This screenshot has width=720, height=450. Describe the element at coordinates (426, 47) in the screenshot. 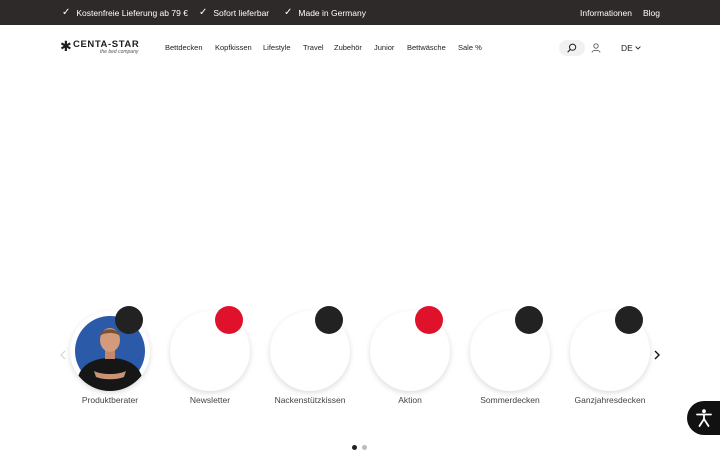

I see `nav-item-bettwaesche: Bettwäsche` at that location.